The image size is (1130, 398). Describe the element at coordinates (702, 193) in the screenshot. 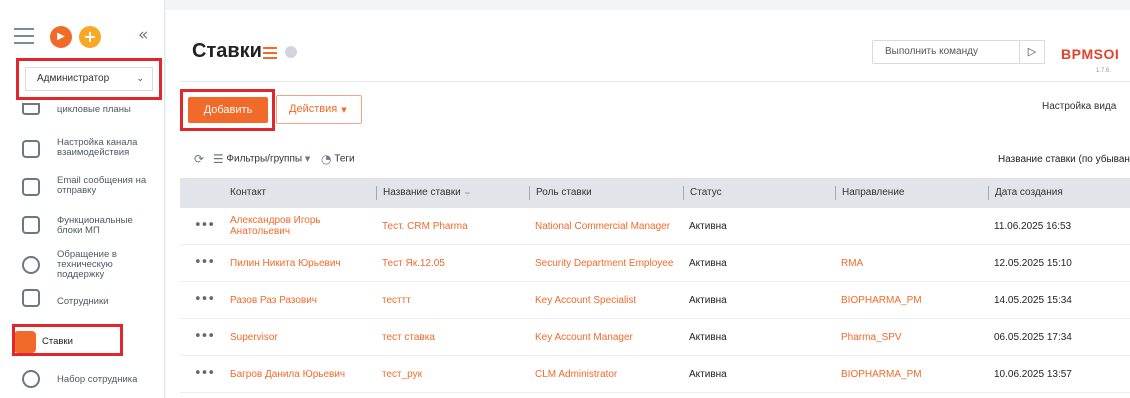

I see `column-header-status: Статус` at that location.